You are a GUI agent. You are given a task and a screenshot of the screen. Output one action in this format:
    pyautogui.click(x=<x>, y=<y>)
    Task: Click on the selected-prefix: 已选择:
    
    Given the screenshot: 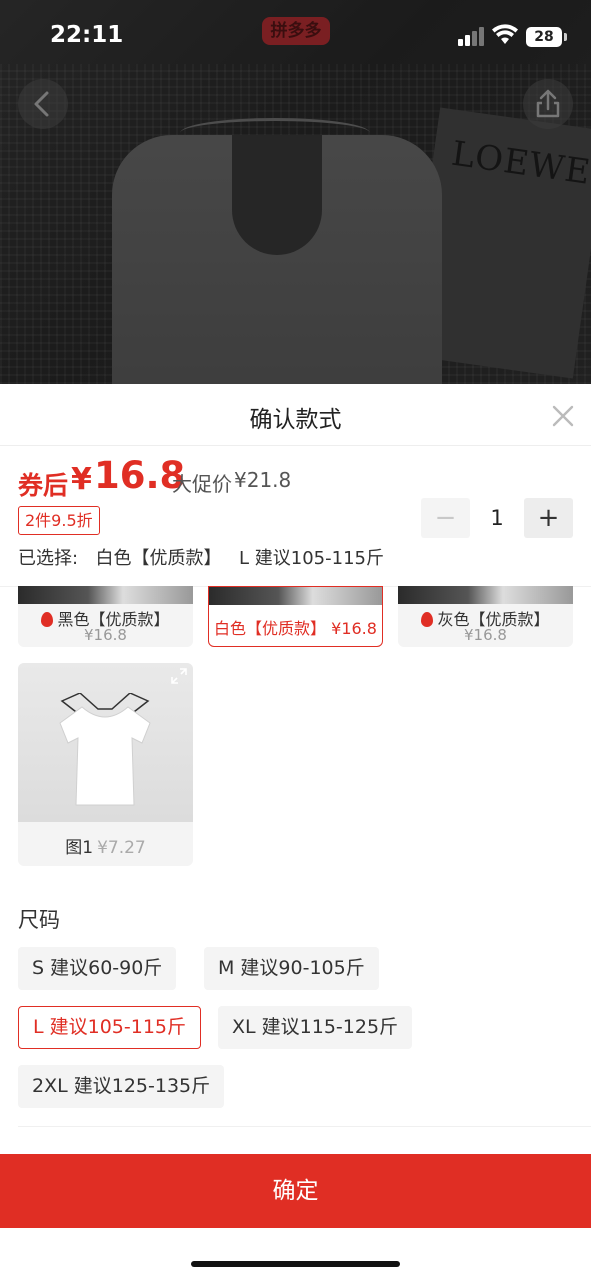 What is the action you would take?
    pyautogui.click(x=48, y=558)
    